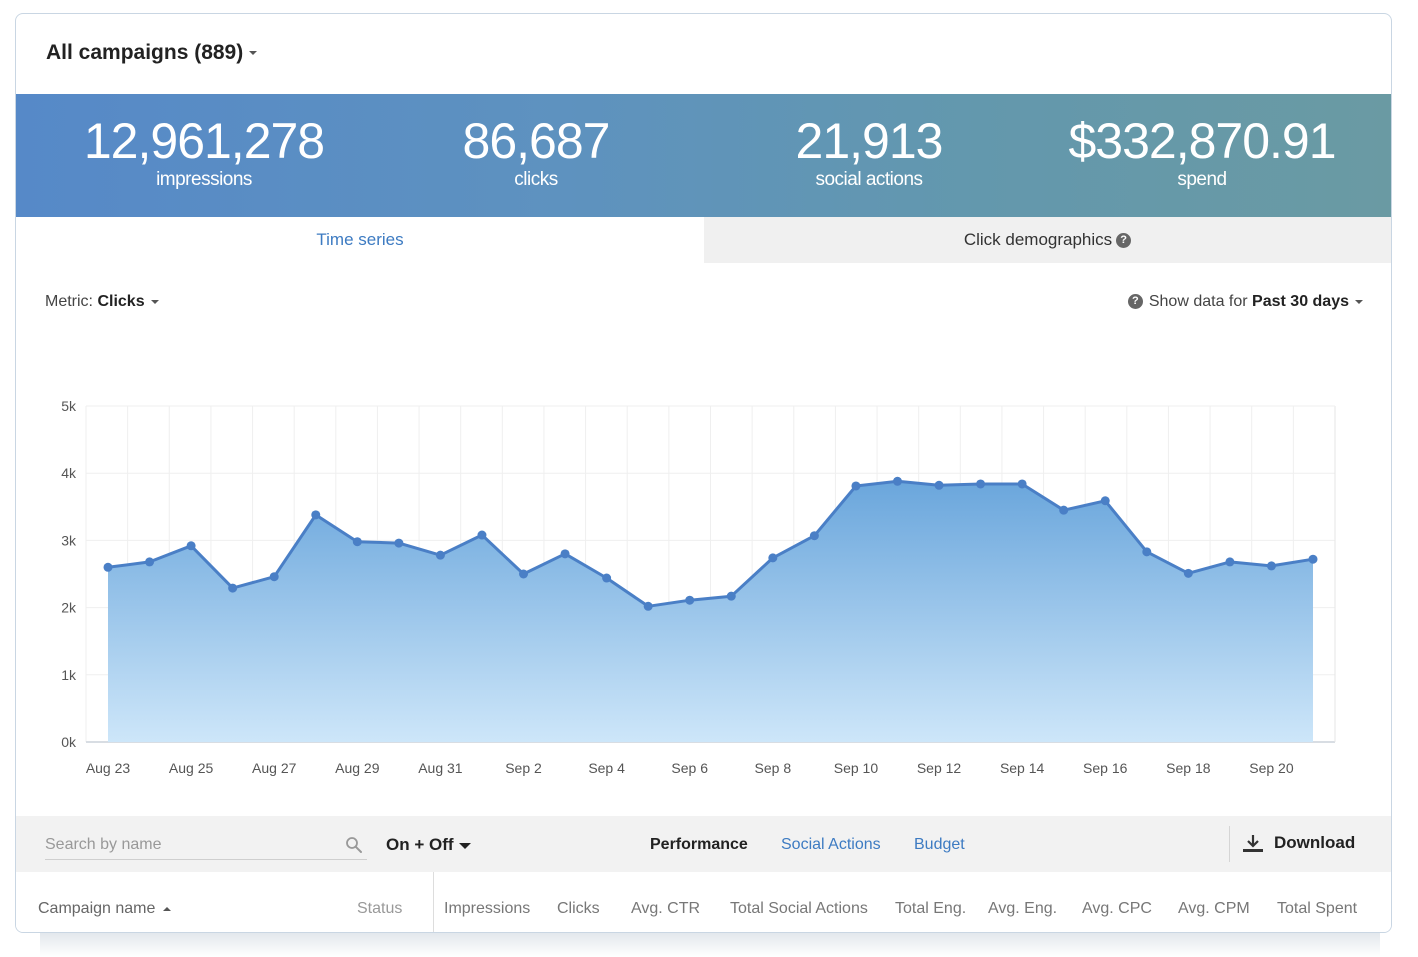  What do you see at coordinates (1315, 842) in the screenshot?
I see `download-label: Download` at bounding box center [1315, 842].